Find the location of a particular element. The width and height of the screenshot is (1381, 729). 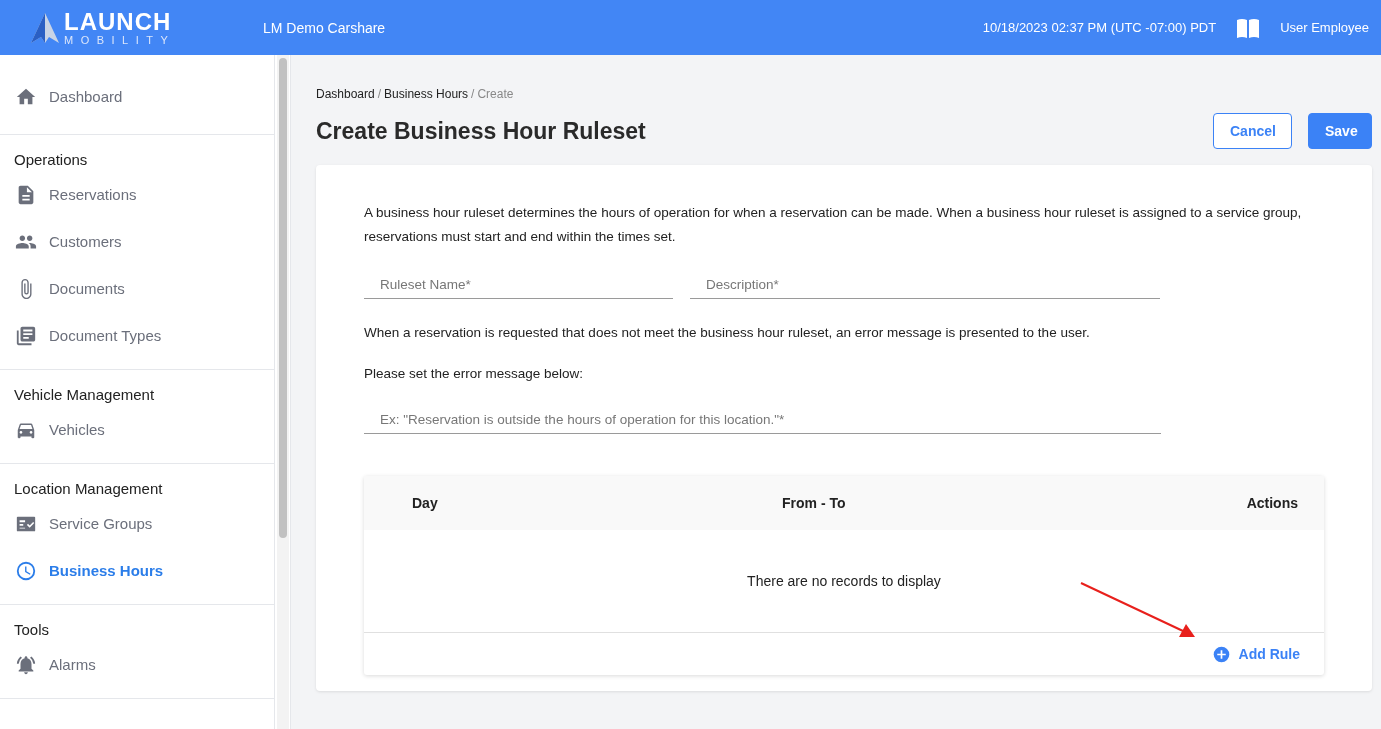

section-heading: Location Management is located at coordinates (88, 489).